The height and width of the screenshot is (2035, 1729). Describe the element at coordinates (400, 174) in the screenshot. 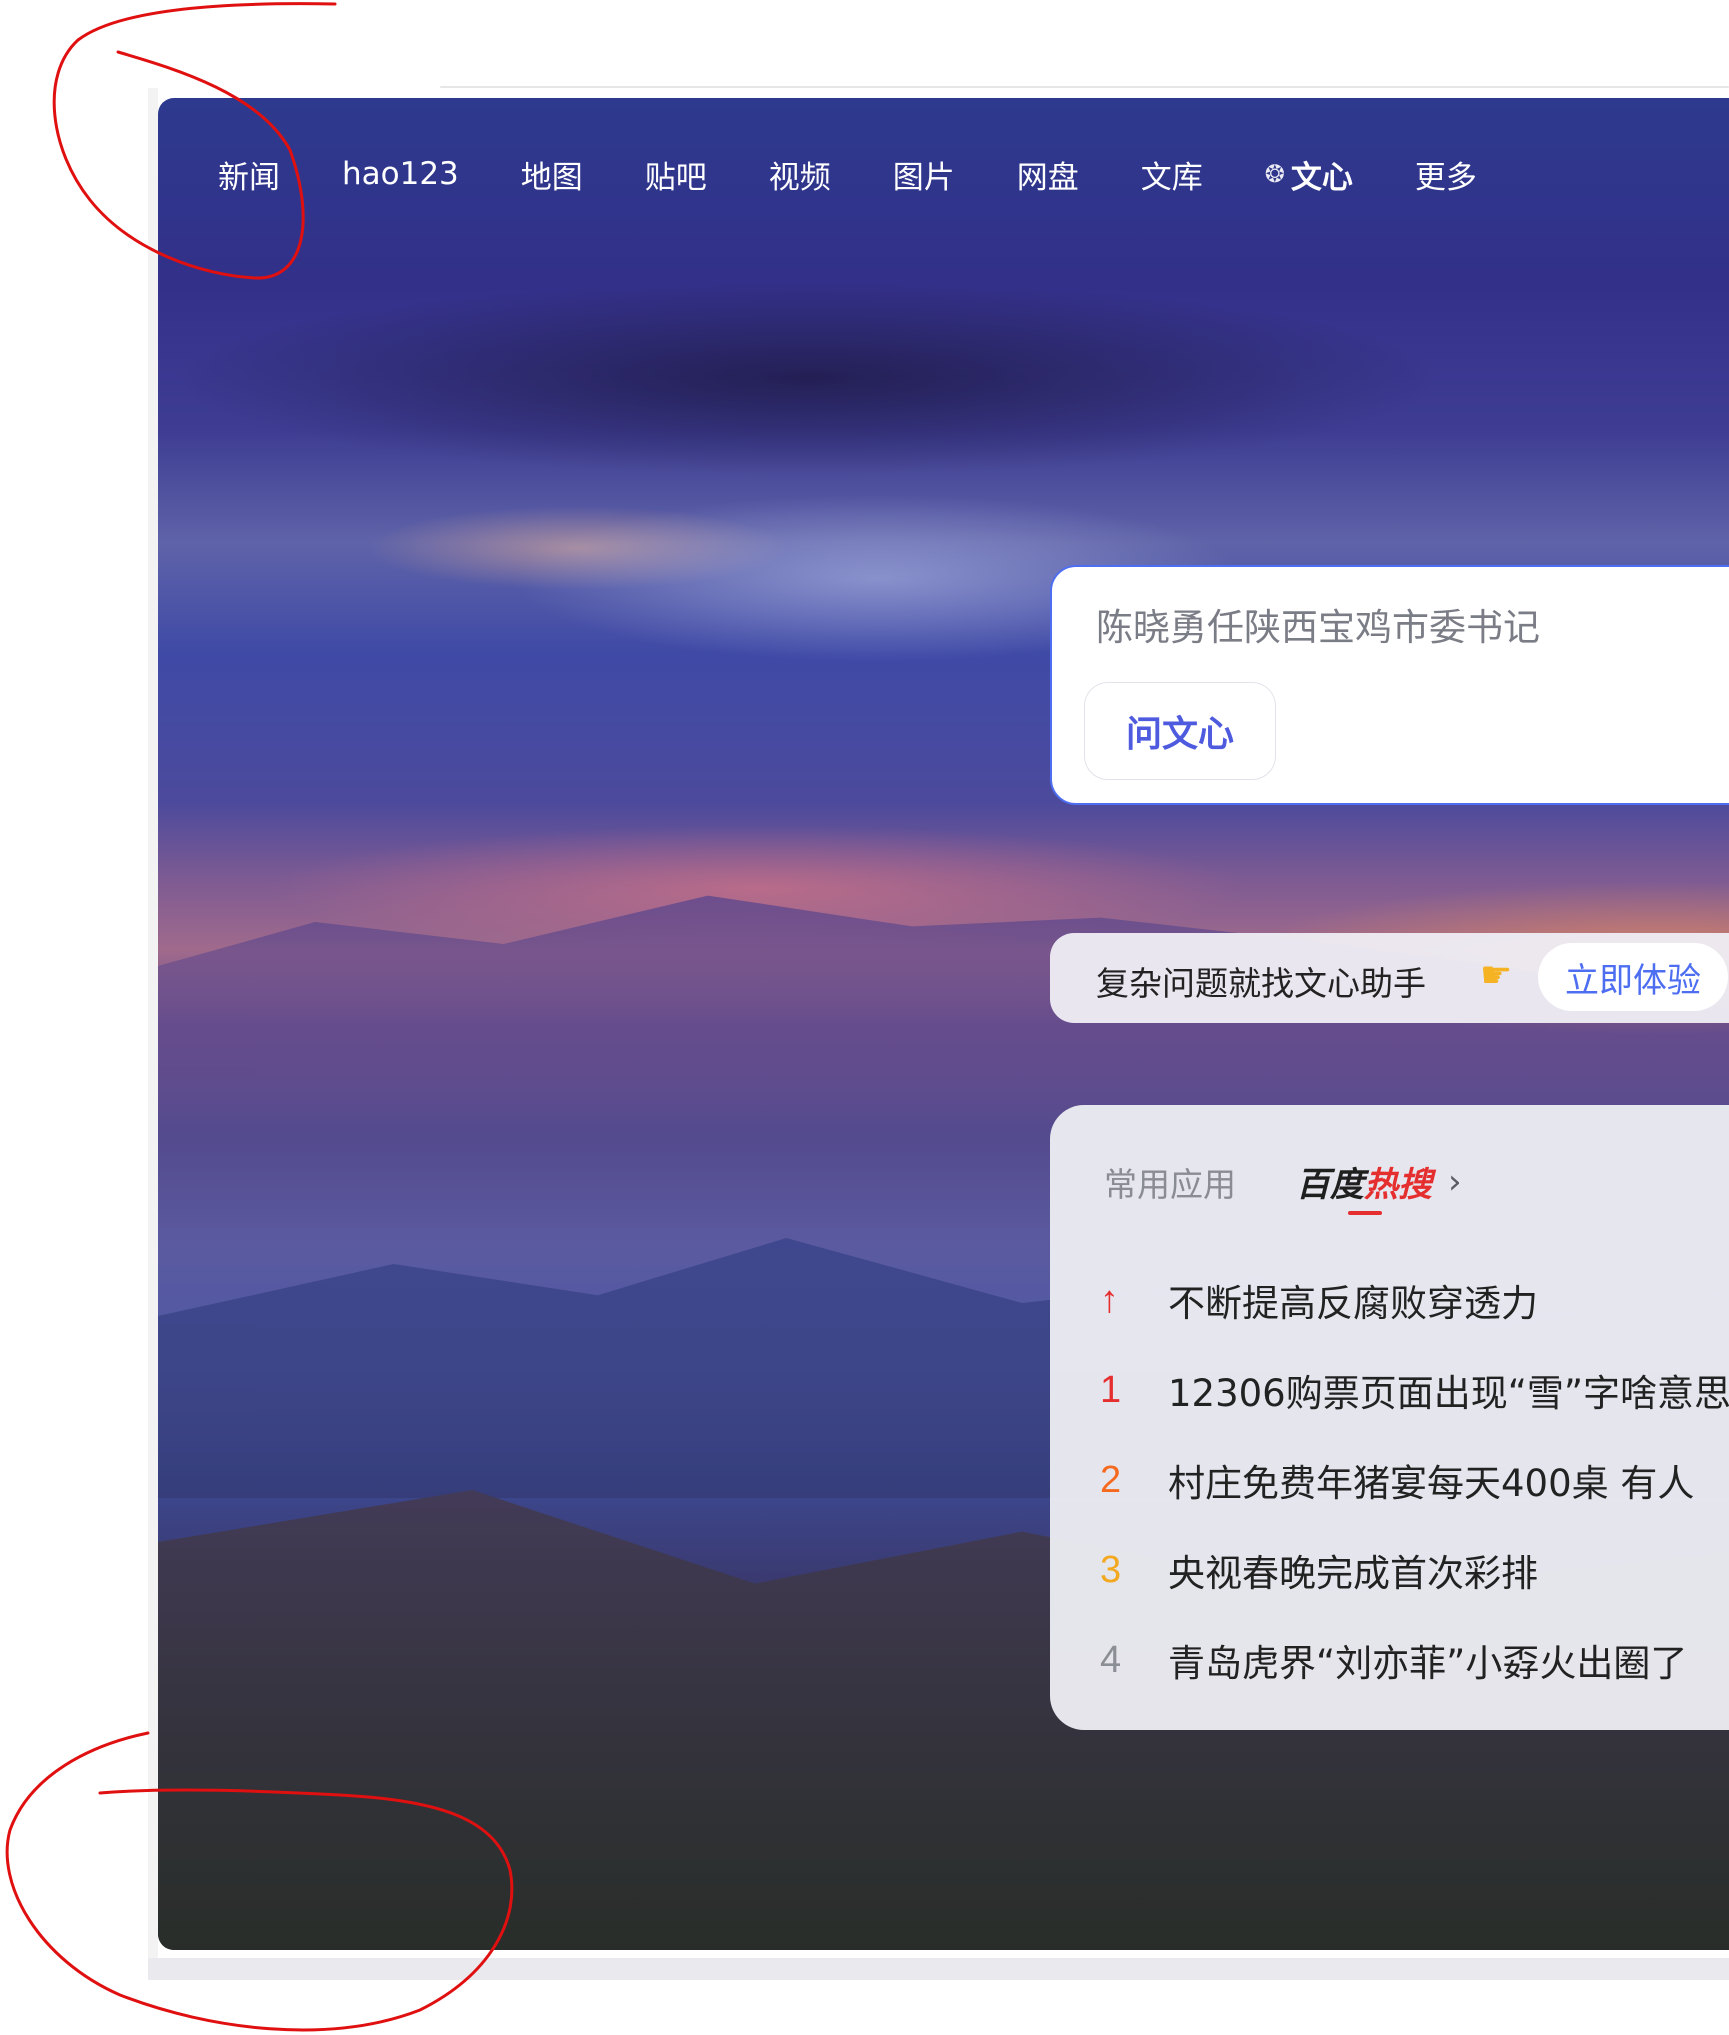

I see `nav-hao123: hao123` at that location.